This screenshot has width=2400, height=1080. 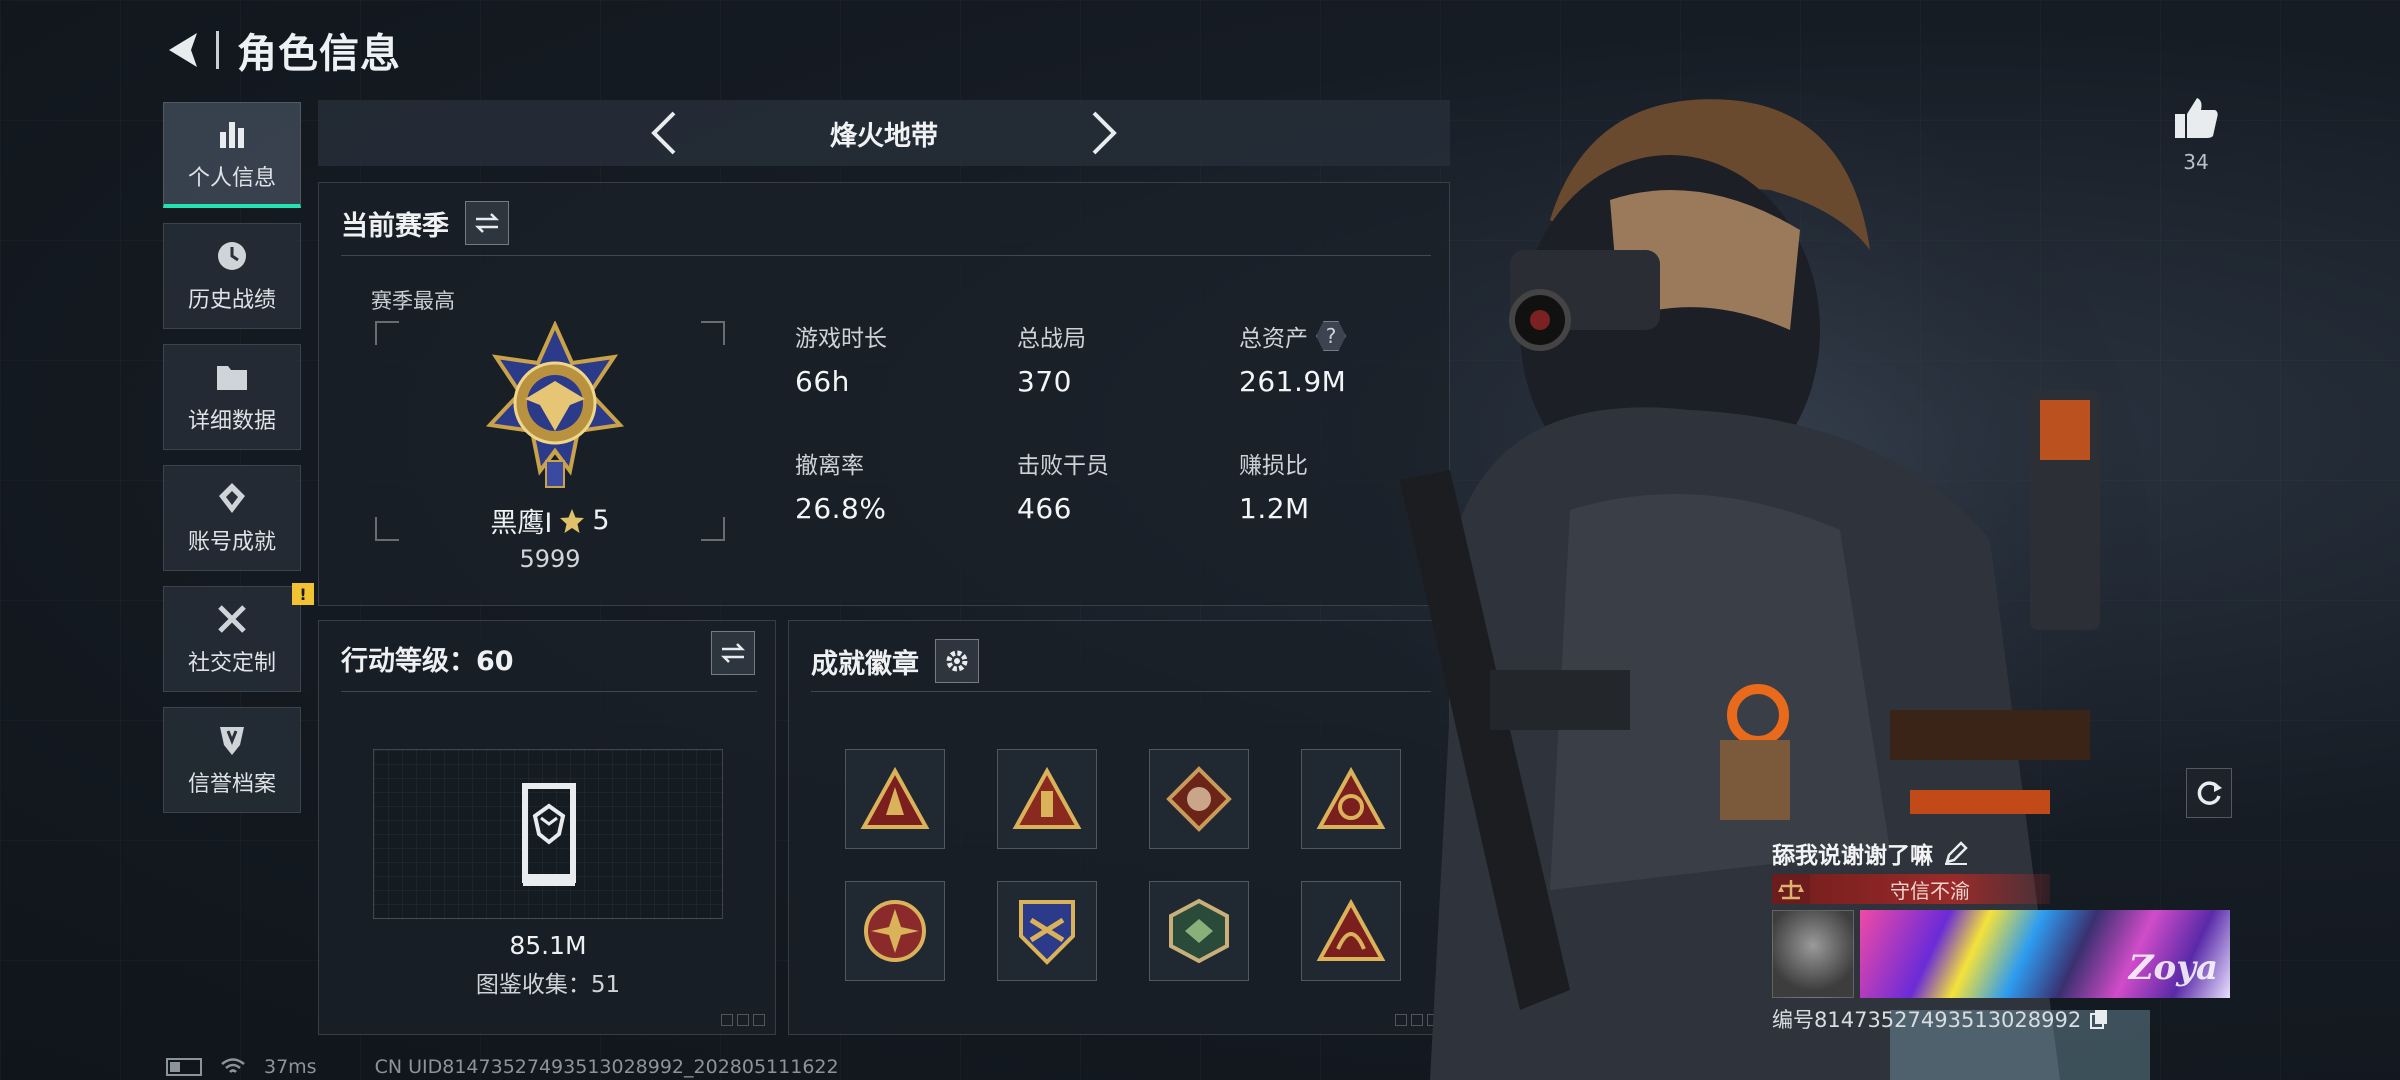 I want to click on achievement-badges-panel: 成就徽章, so click(x=1119, y=827).